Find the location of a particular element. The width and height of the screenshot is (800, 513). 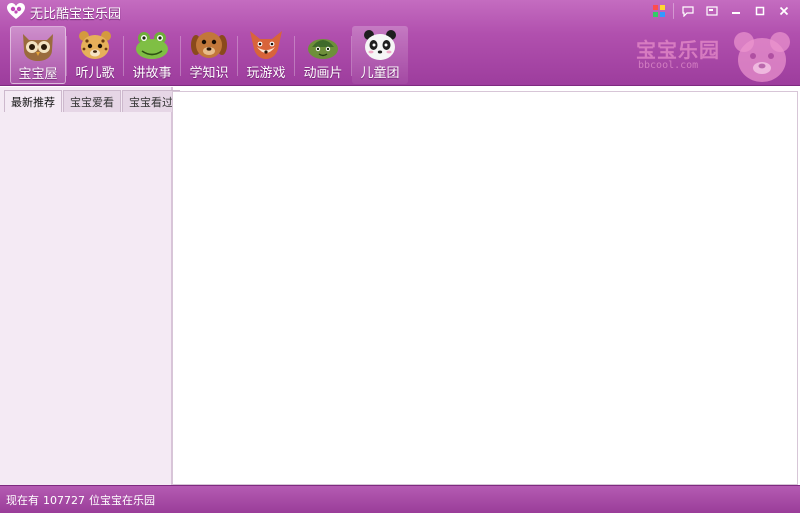

owl-icon is located at coordinates (38, 47).